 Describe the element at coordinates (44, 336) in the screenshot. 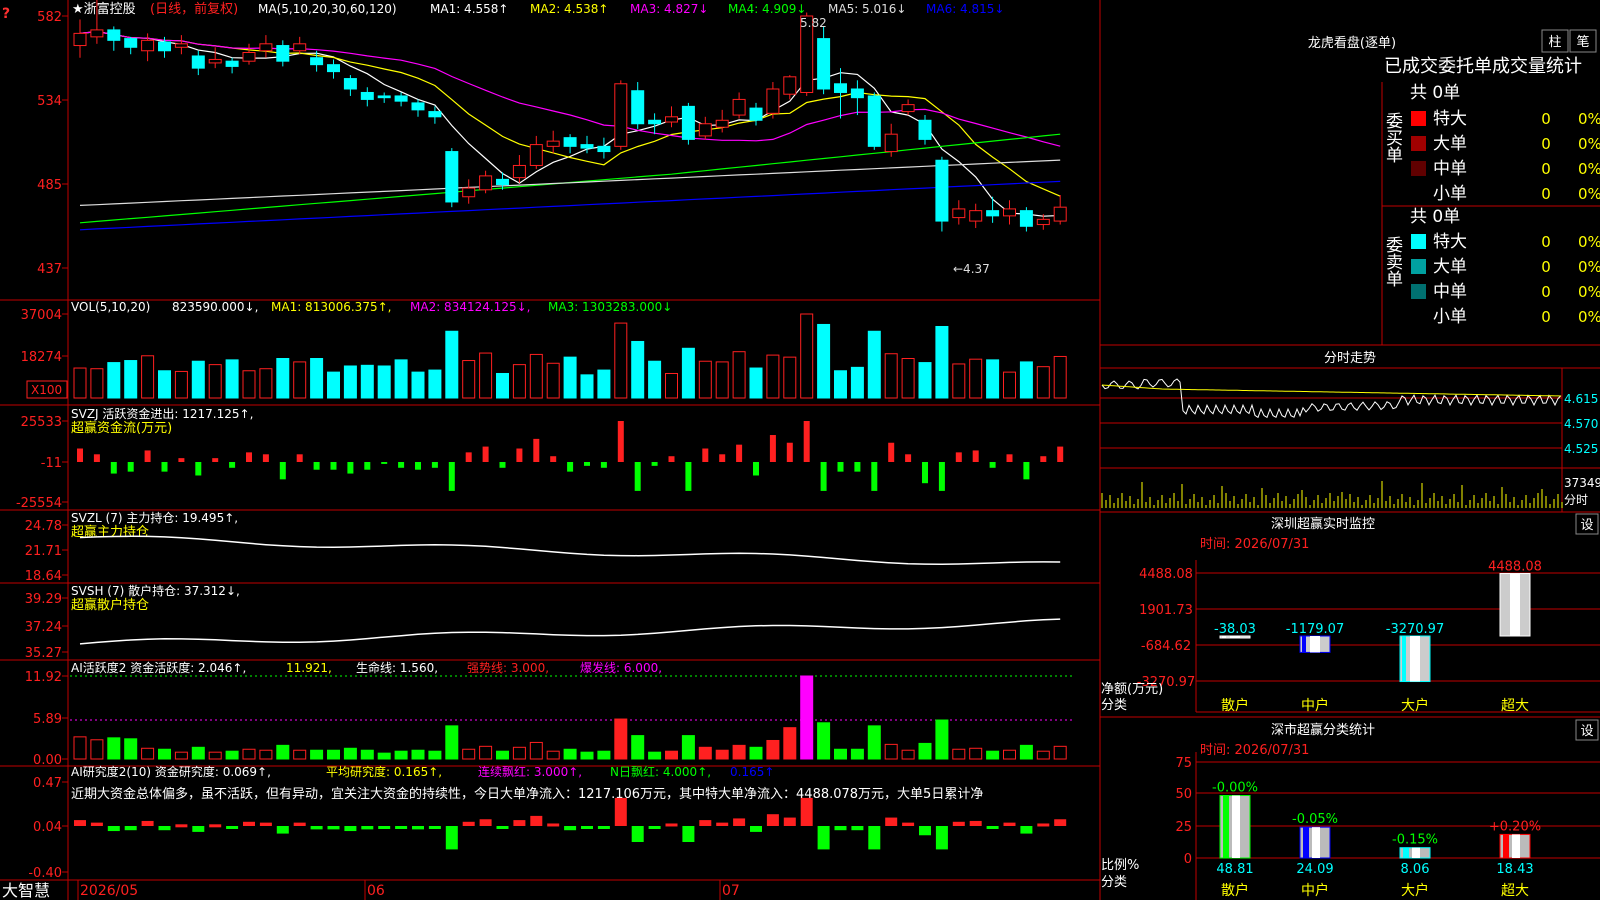

I see `vol-y-axis: 37004 18274` at that location.